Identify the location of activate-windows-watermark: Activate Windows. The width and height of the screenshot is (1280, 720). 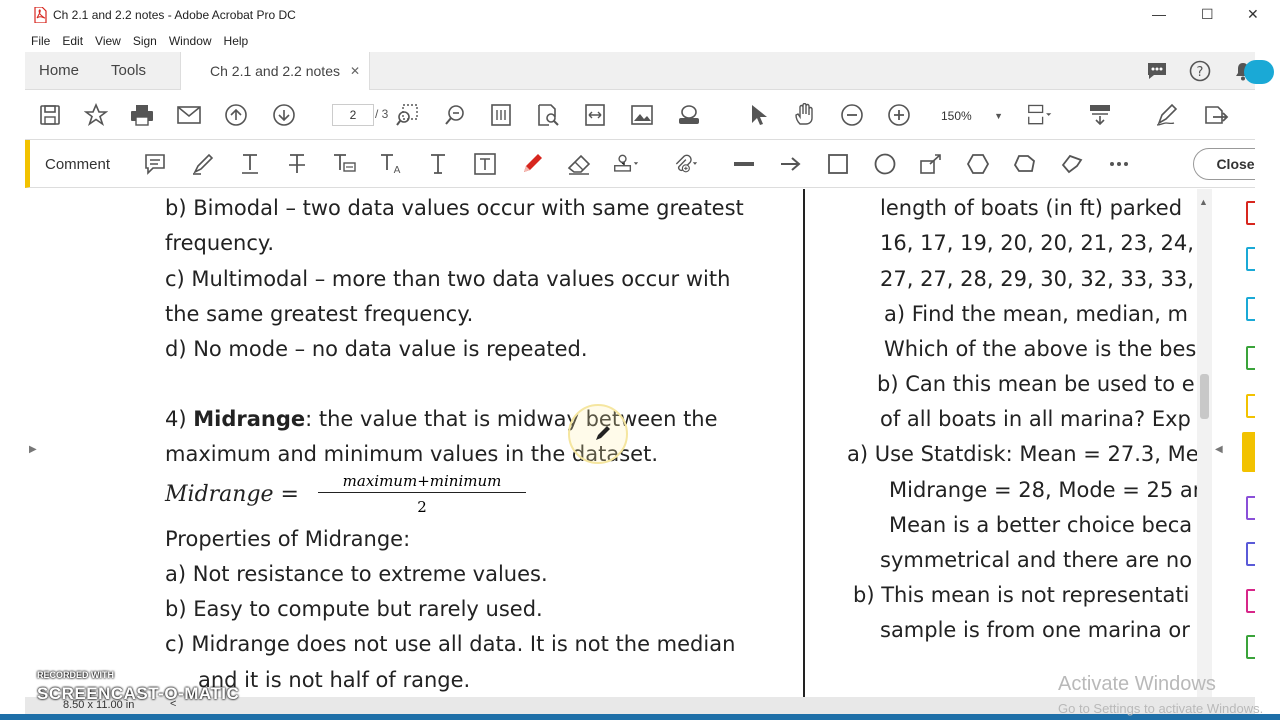
(1137, 684).